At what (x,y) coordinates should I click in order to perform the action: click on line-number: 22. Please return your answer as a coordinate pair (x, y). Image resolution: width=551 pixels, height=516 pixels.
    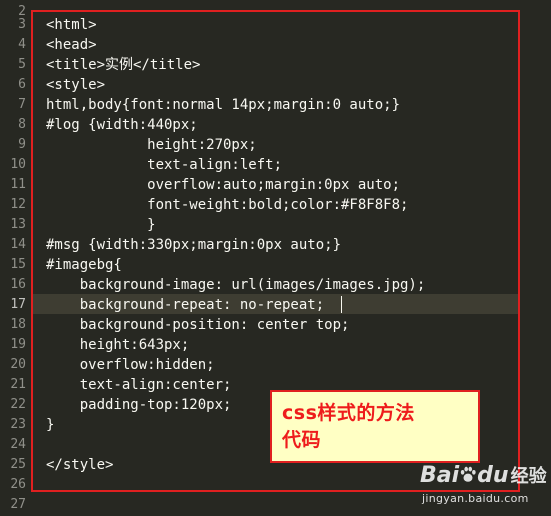
    Looking at the image, I should click on (18, 404).